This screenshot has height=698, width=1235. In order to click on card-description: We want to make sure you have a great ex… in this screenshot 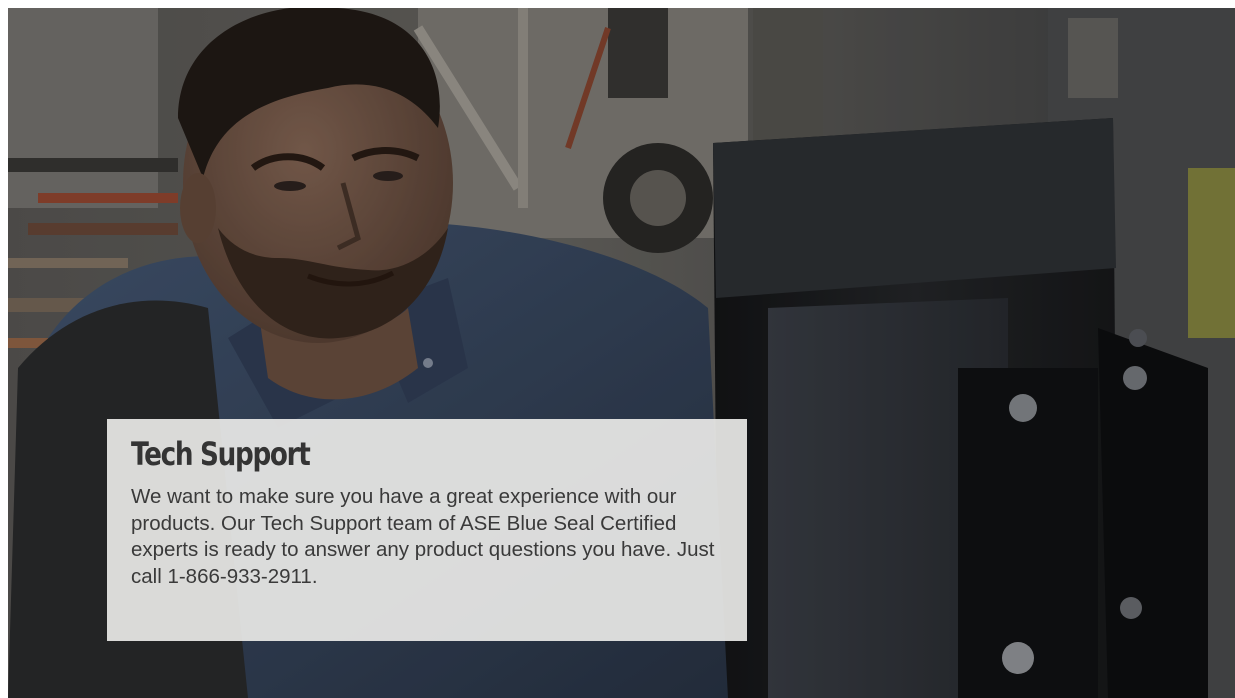, I will do `click(423, 536)`.